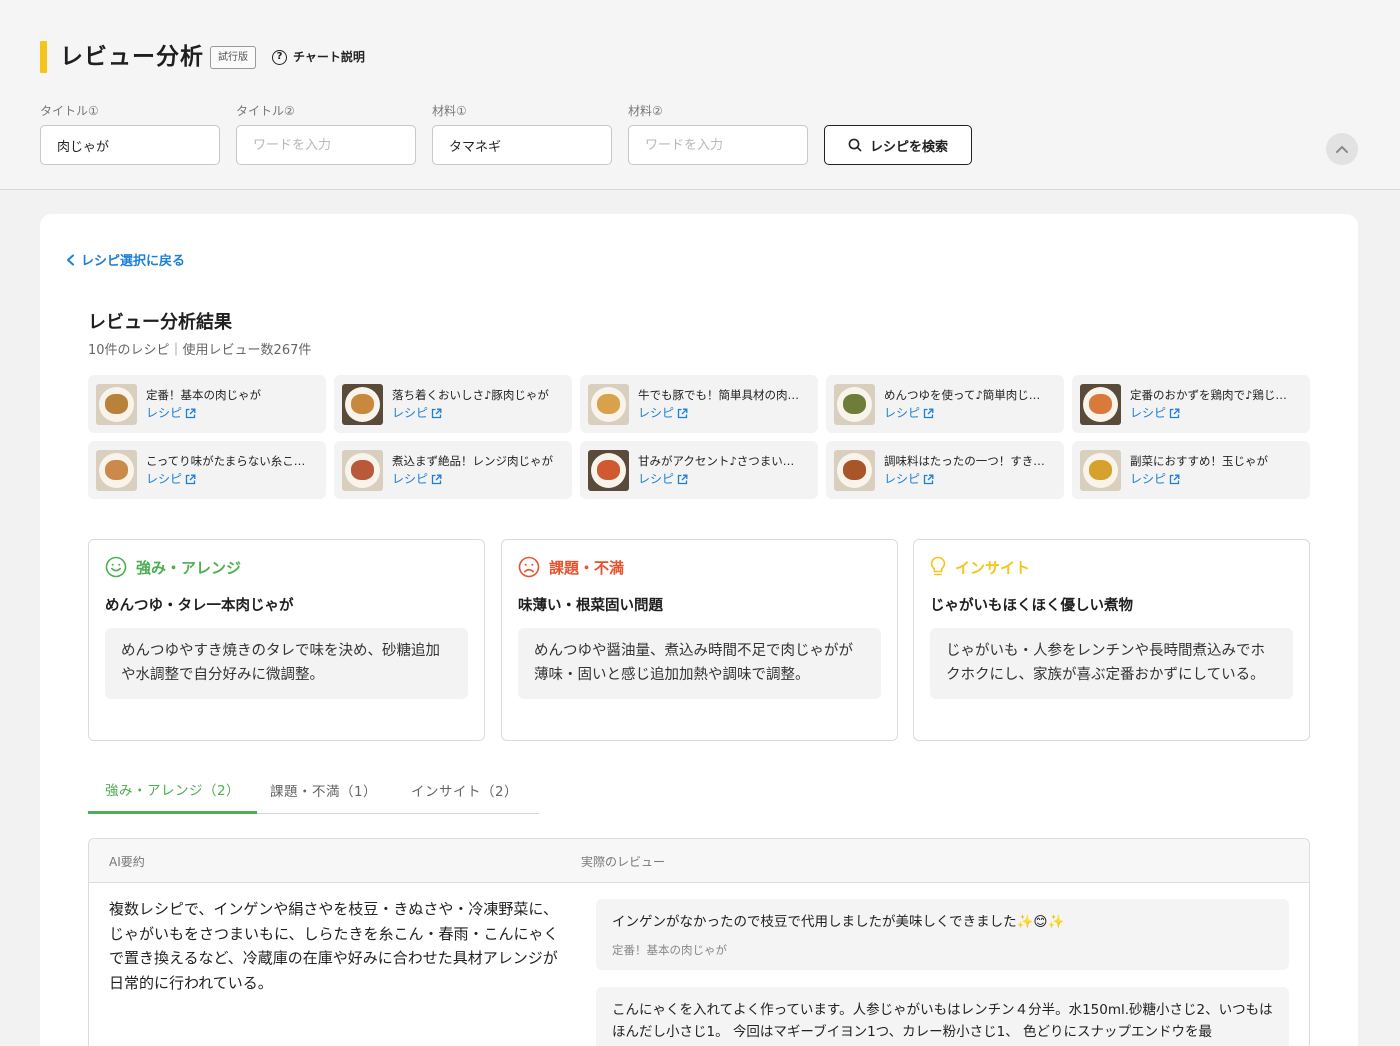 Image resolution: width=1400 pixels, height=1046 pixels. I want to click on recipe-text: 定番！基本の肉じゃがレシピ, so click(232, 404).